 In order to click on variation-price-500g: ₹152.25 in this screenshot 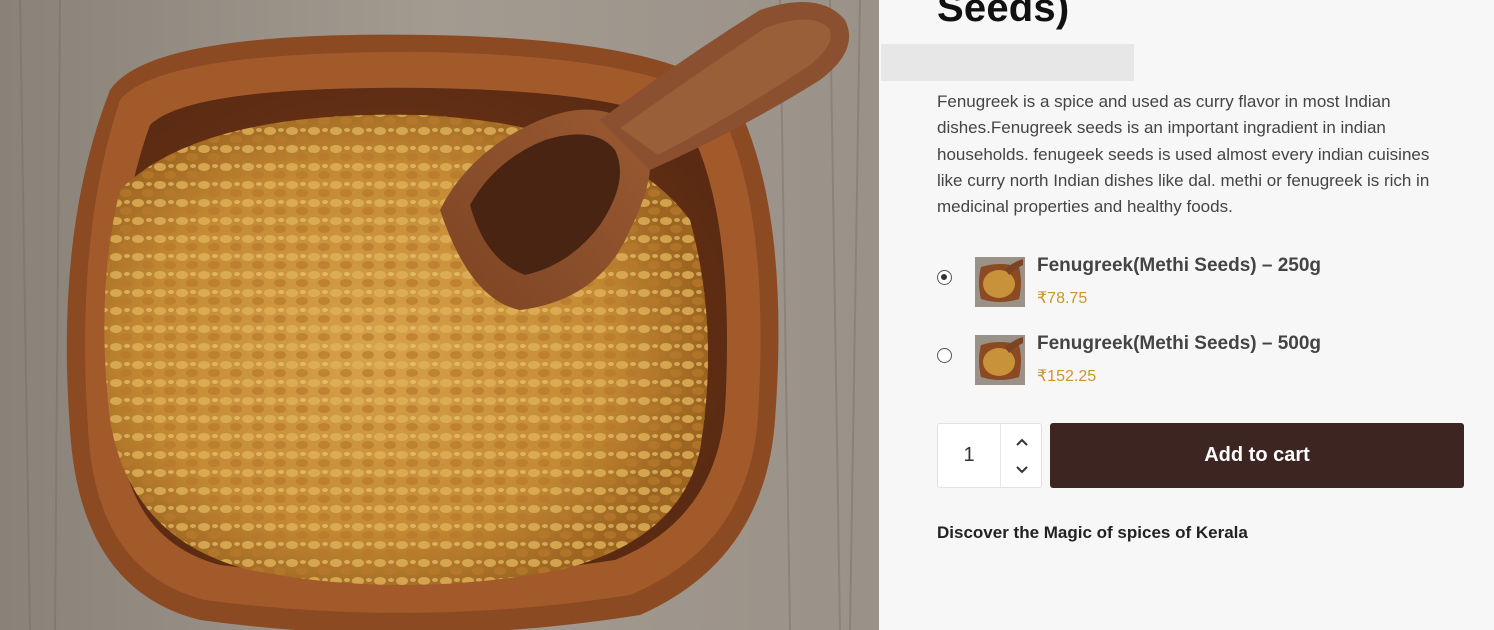, I will do `click(1067, 376)`.